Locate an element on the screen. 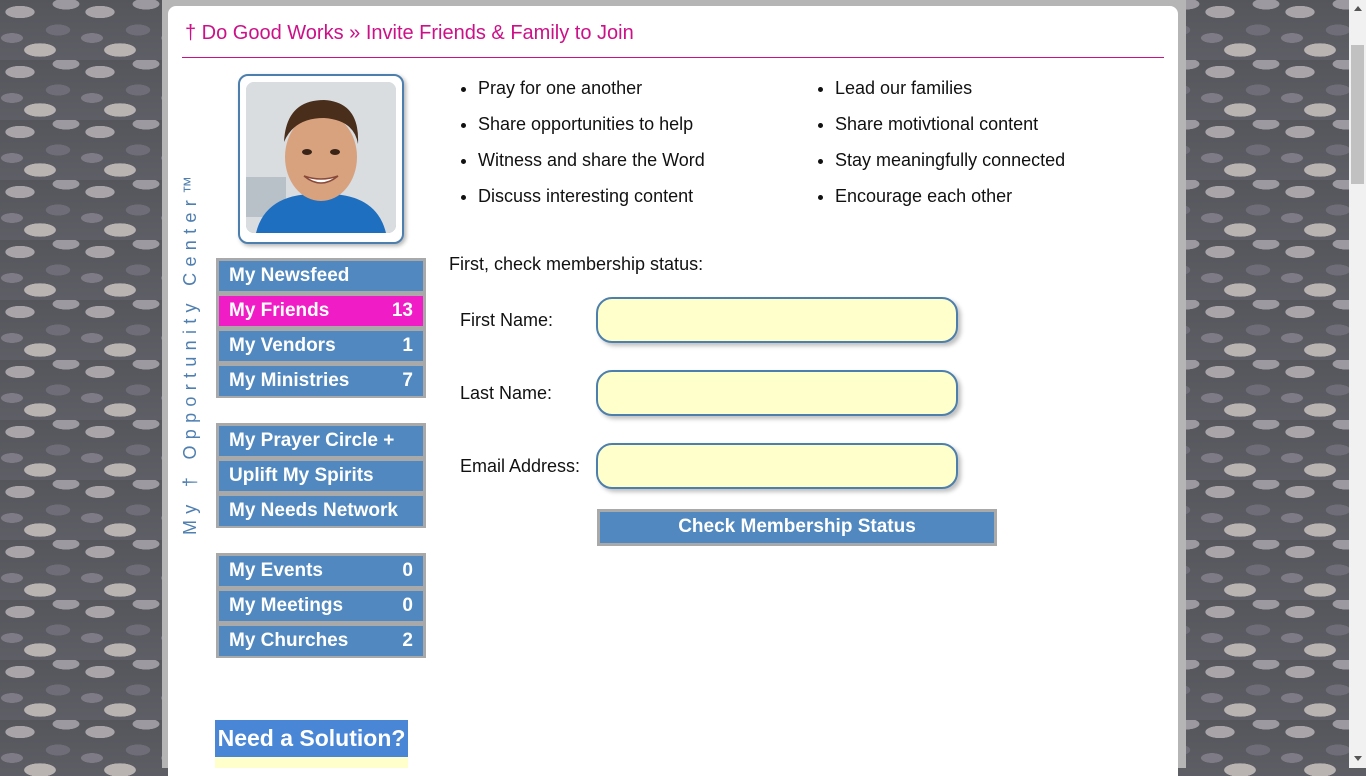  list-item: Witness and share the Word is located at coordinates (591, 167).